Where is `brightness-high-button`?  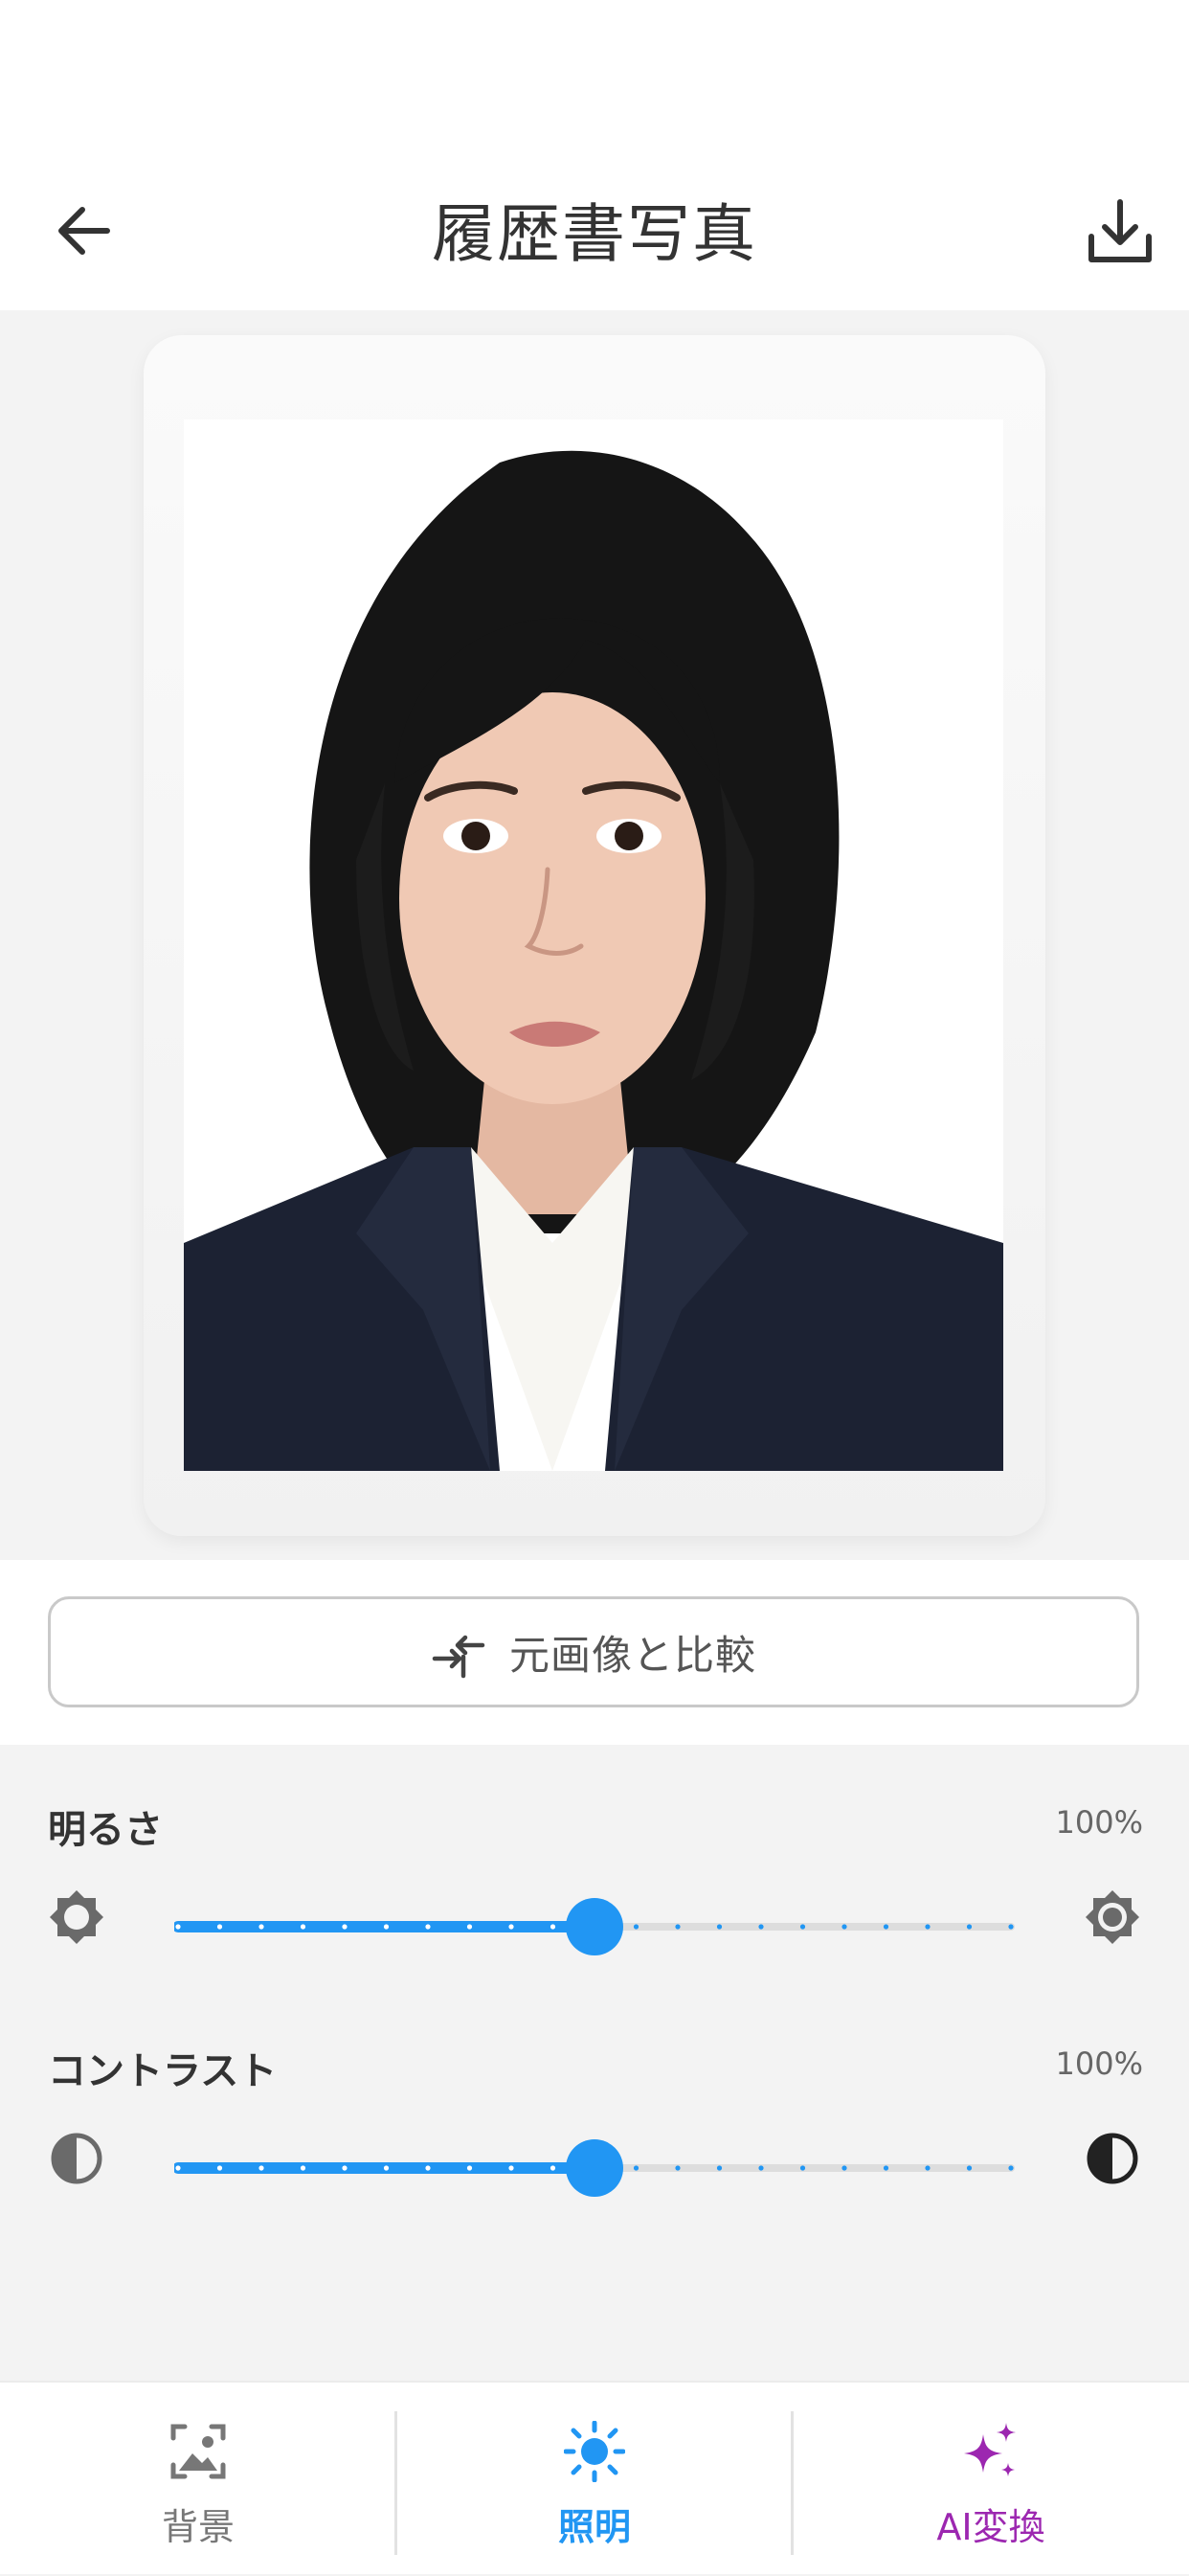
brightness-high-button is located at coordinates (1112, 1917).